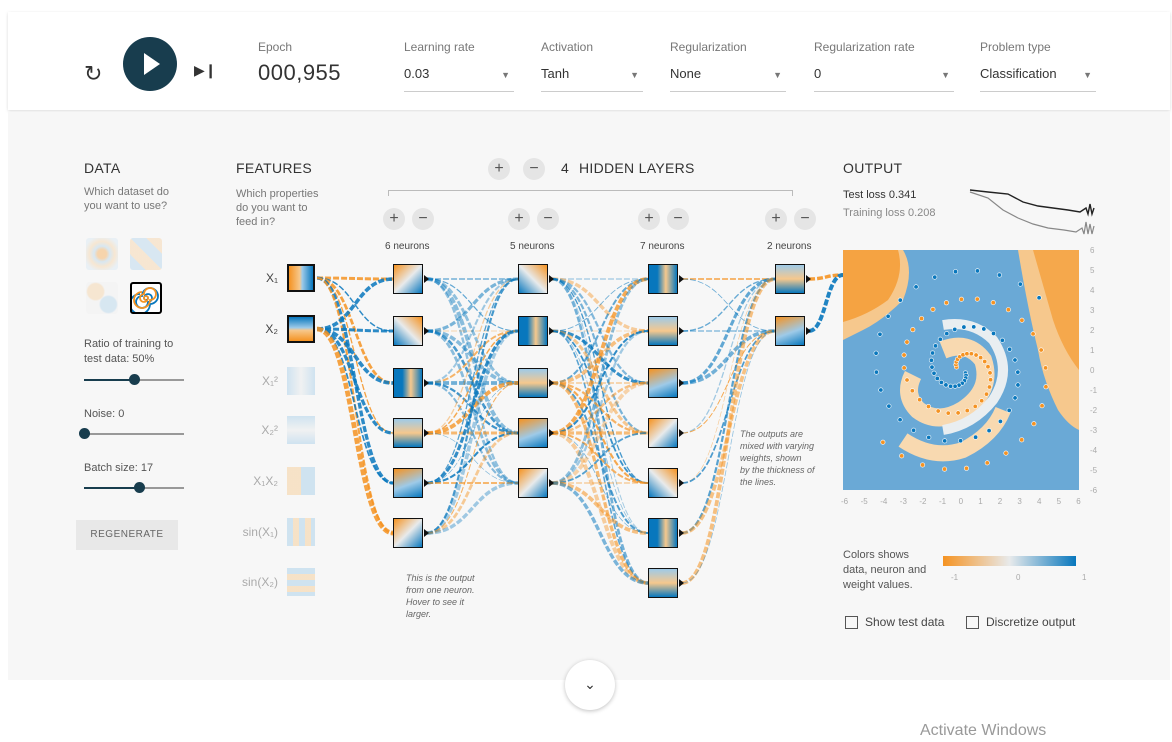 Image resolution: width=1172 pixels, height=742 pixels. What do you see at coordinates (728, 79) in the screenshot?
I see `regularization-select: None ▼` at bounding box center [728, 79].